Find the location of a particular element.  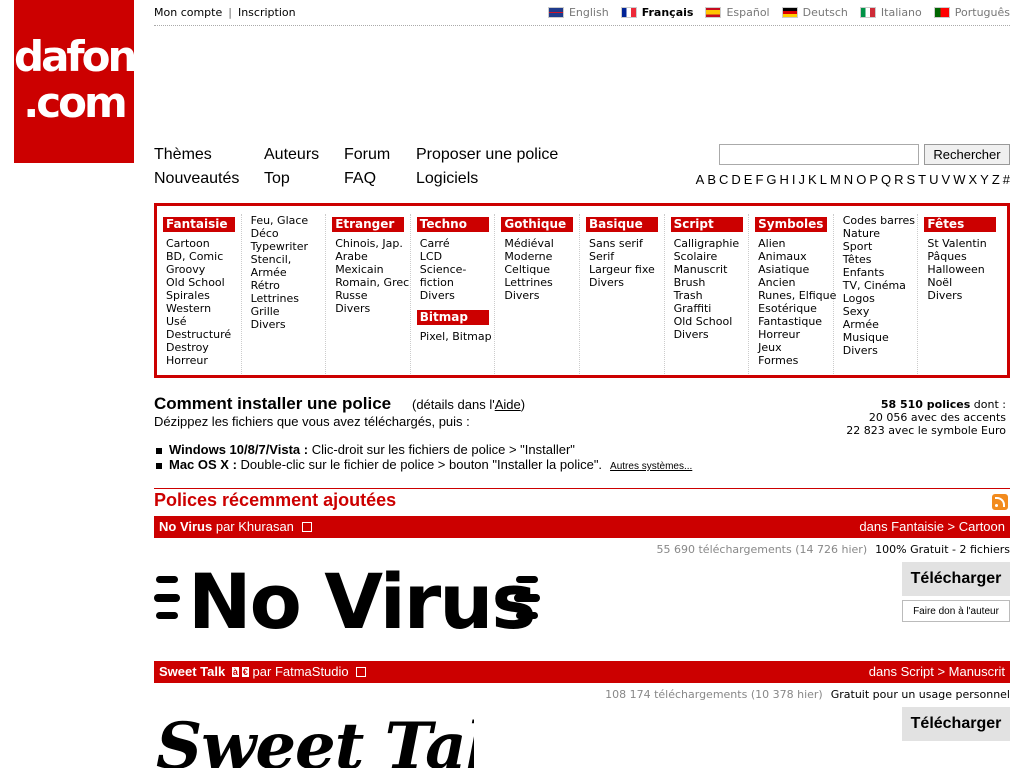

category-item: Têtes is located at coordinates (877, 259).